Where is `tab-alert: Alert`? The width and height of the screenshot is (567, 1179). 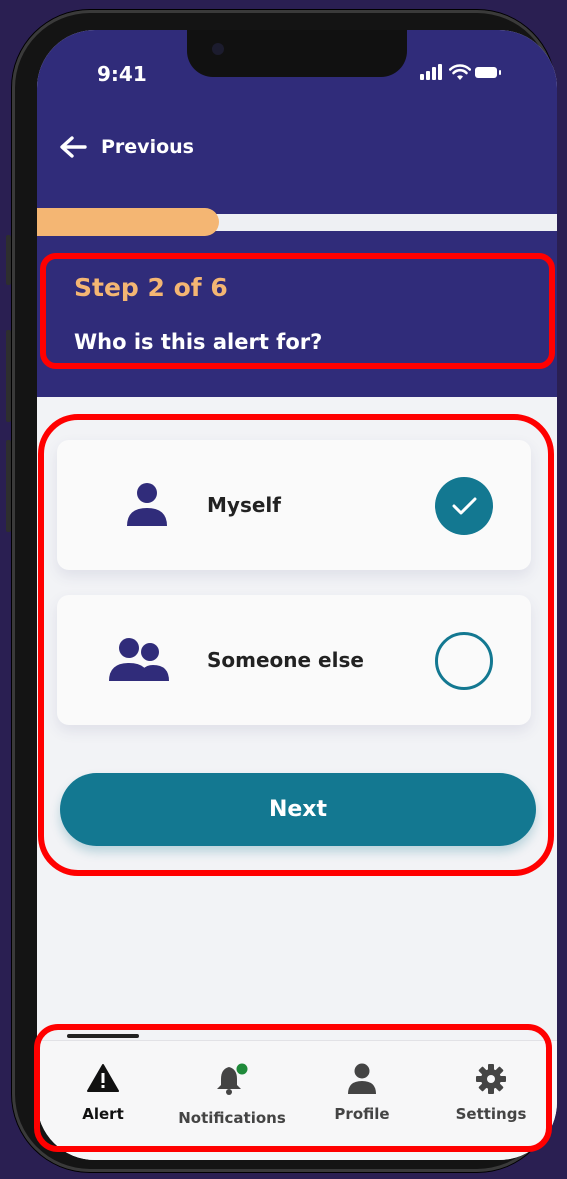
tab-alert: Alert is located at coordinates (103, 1091).